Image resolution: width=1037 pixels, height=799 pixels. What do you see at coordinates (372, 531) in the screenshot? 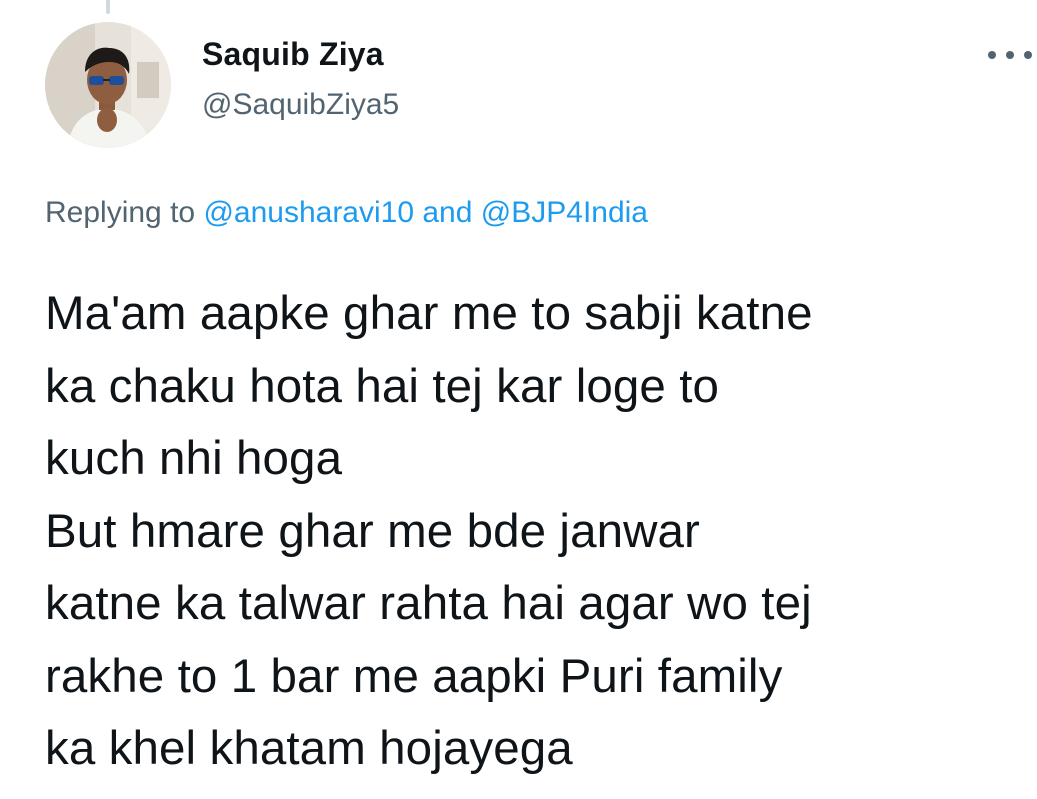
I see `tweet-text-line: But hmare ghar me bde janwar` at bounding box center [372, 531].